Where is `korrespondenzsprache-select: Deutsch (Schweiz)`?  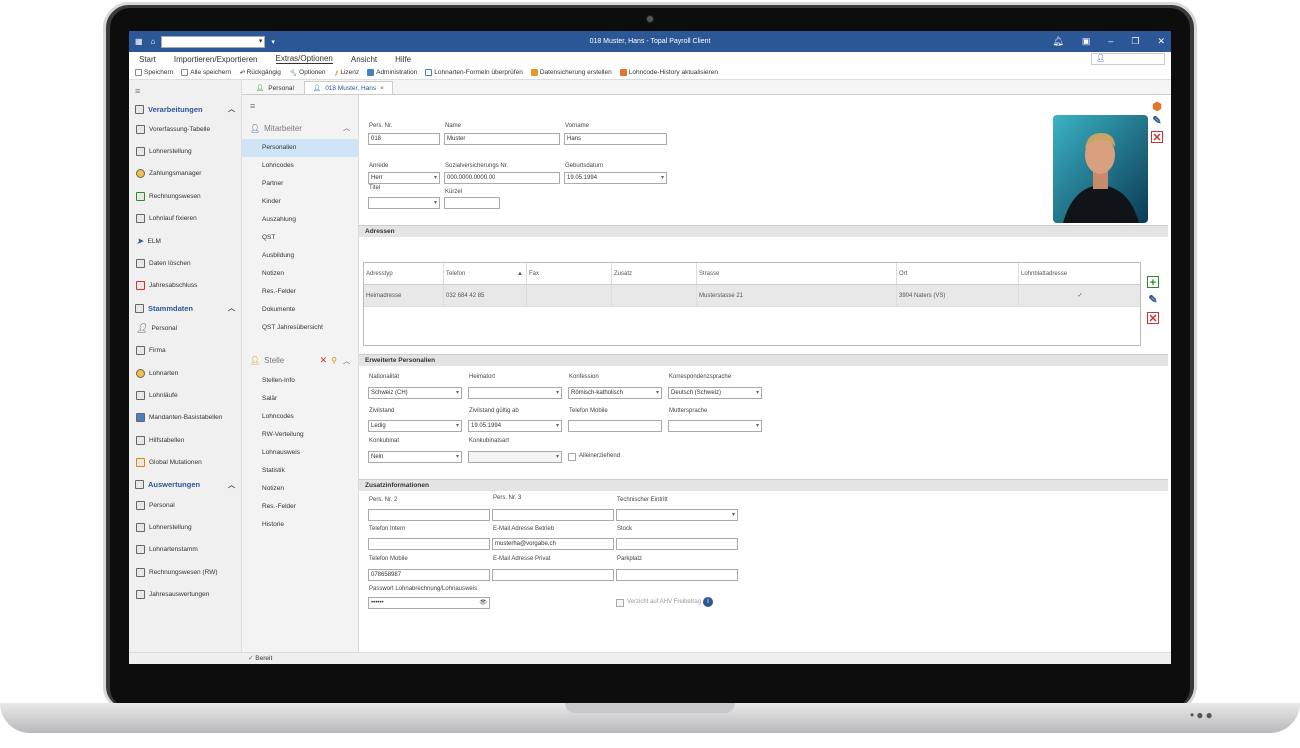 korrespondenzsprache-select: Deutsch (Schweiz) is located at coordinates (715, 393).